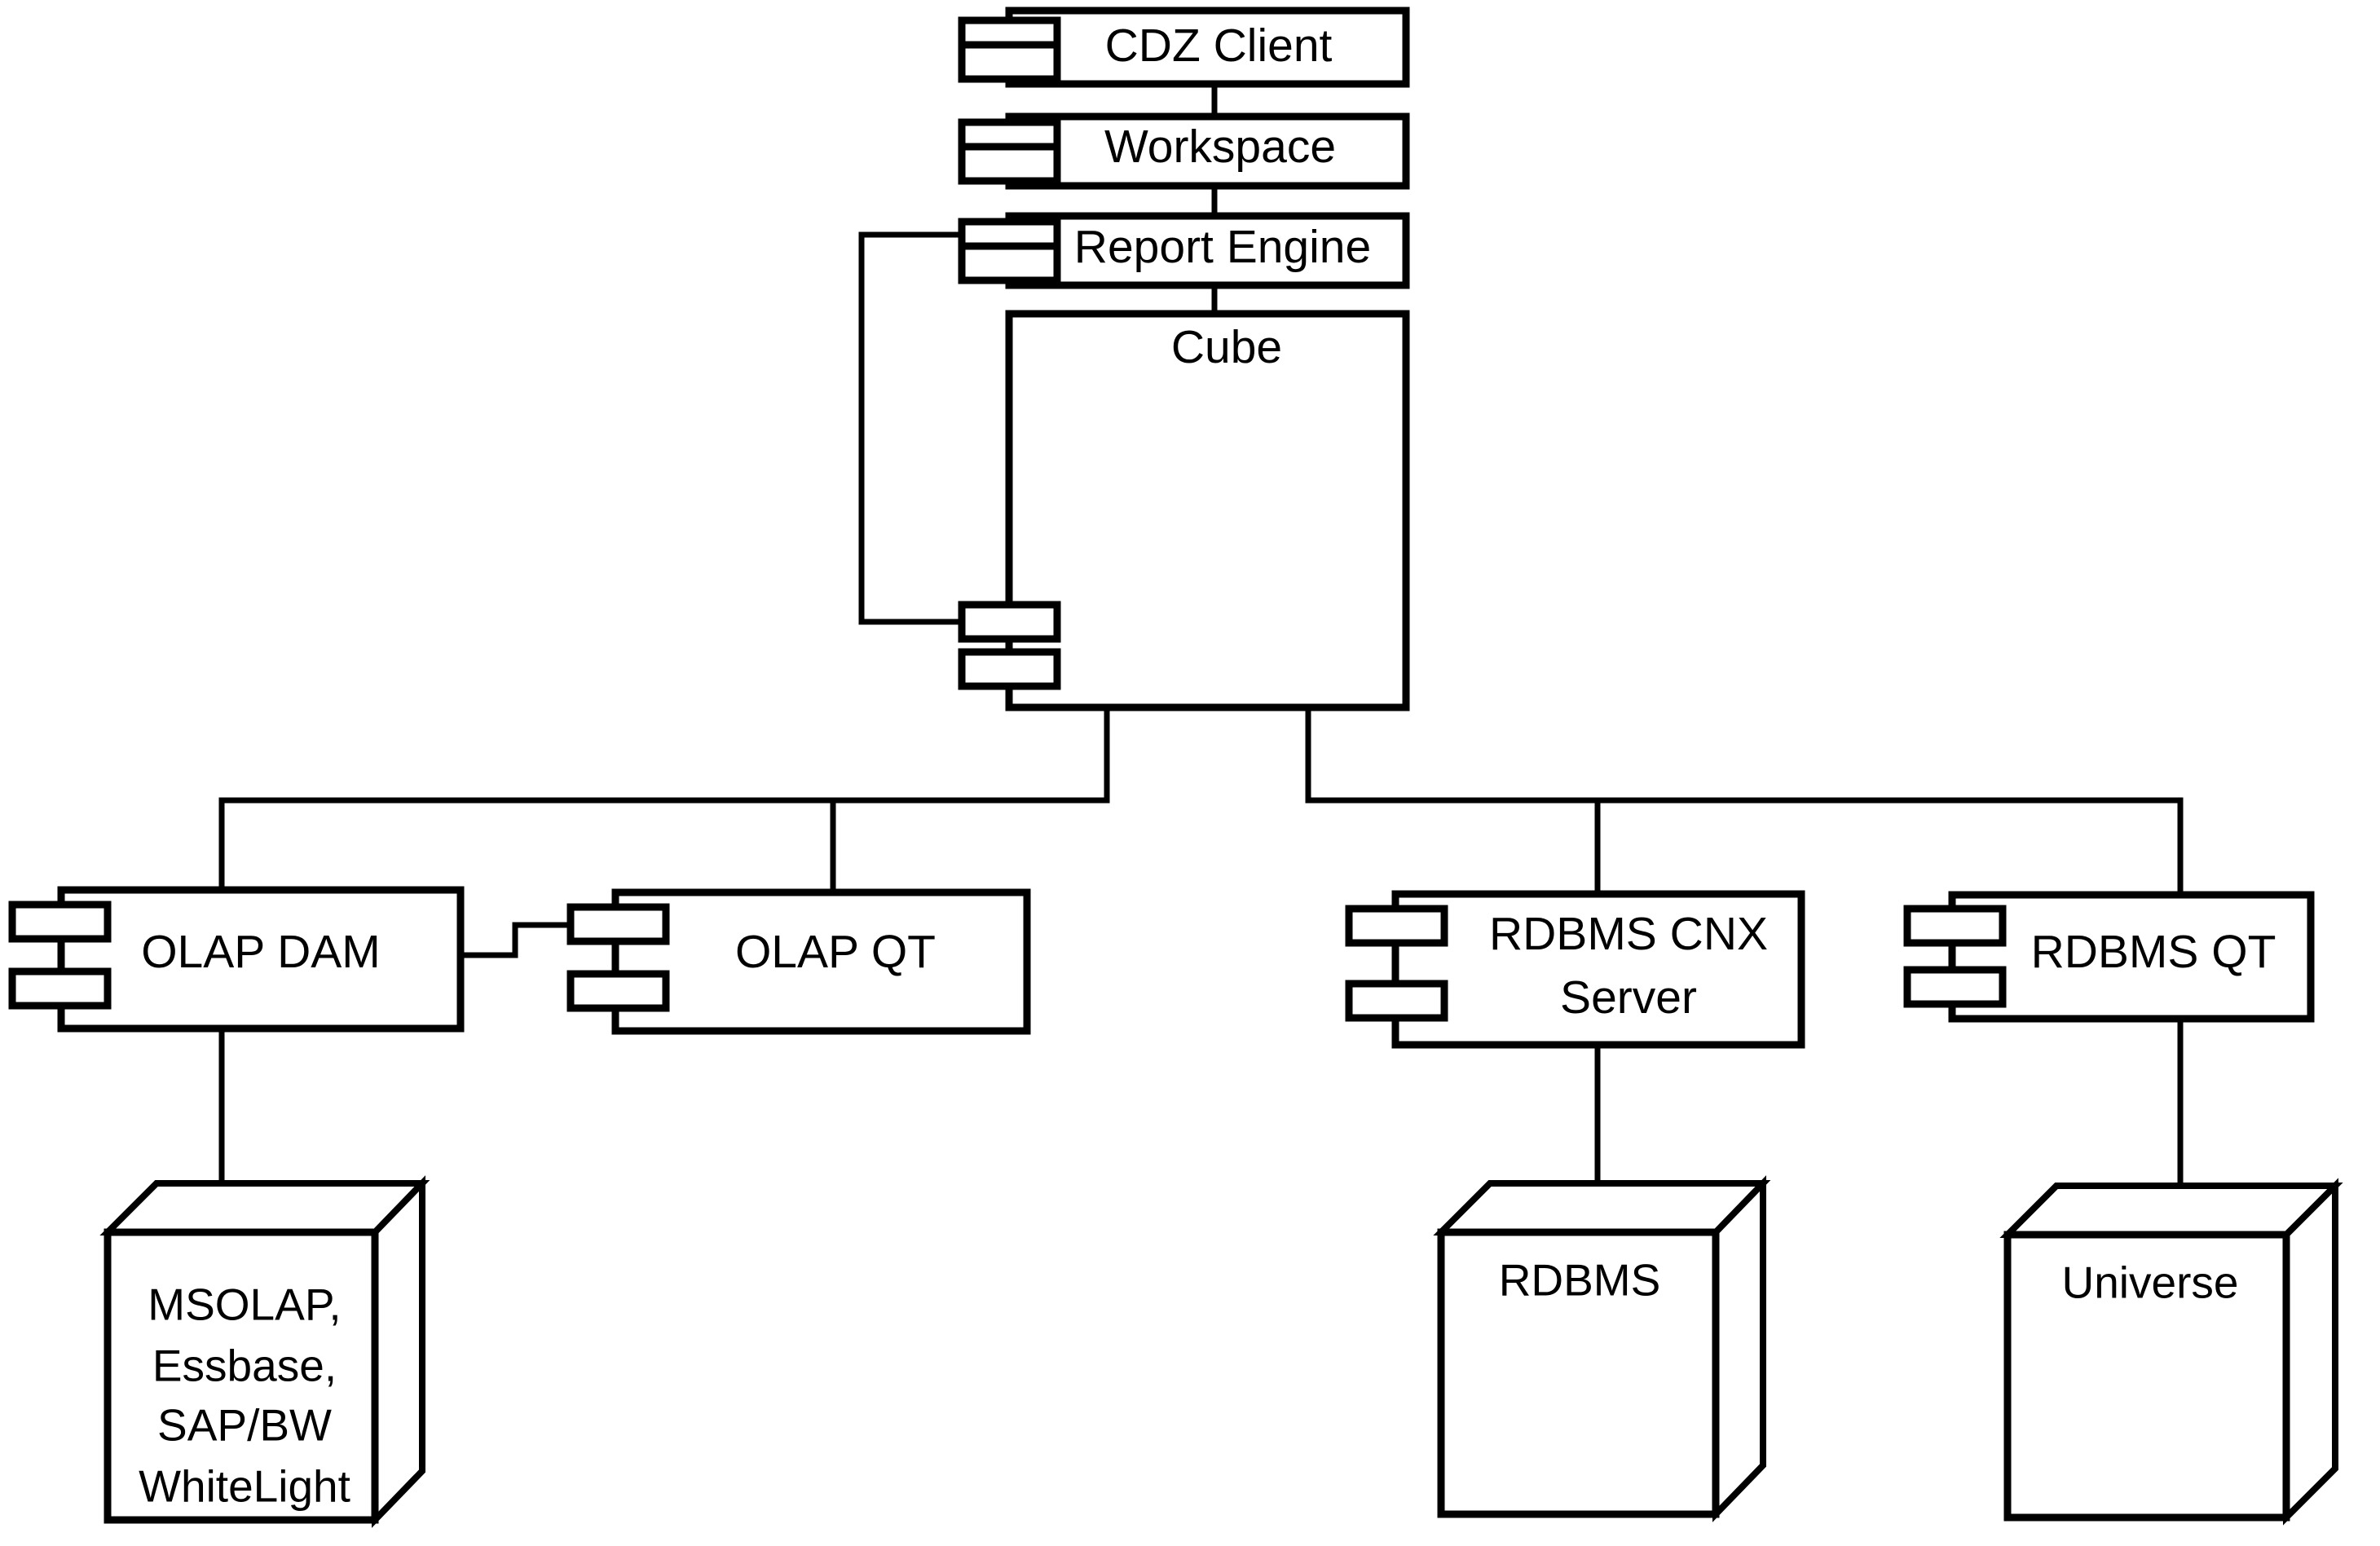 This screenshot has height=1546, width=2380. Describe the element at coordinates (1223, 247) in the screenshot. I see `component-label-report-engine: Report Engine` at that location.